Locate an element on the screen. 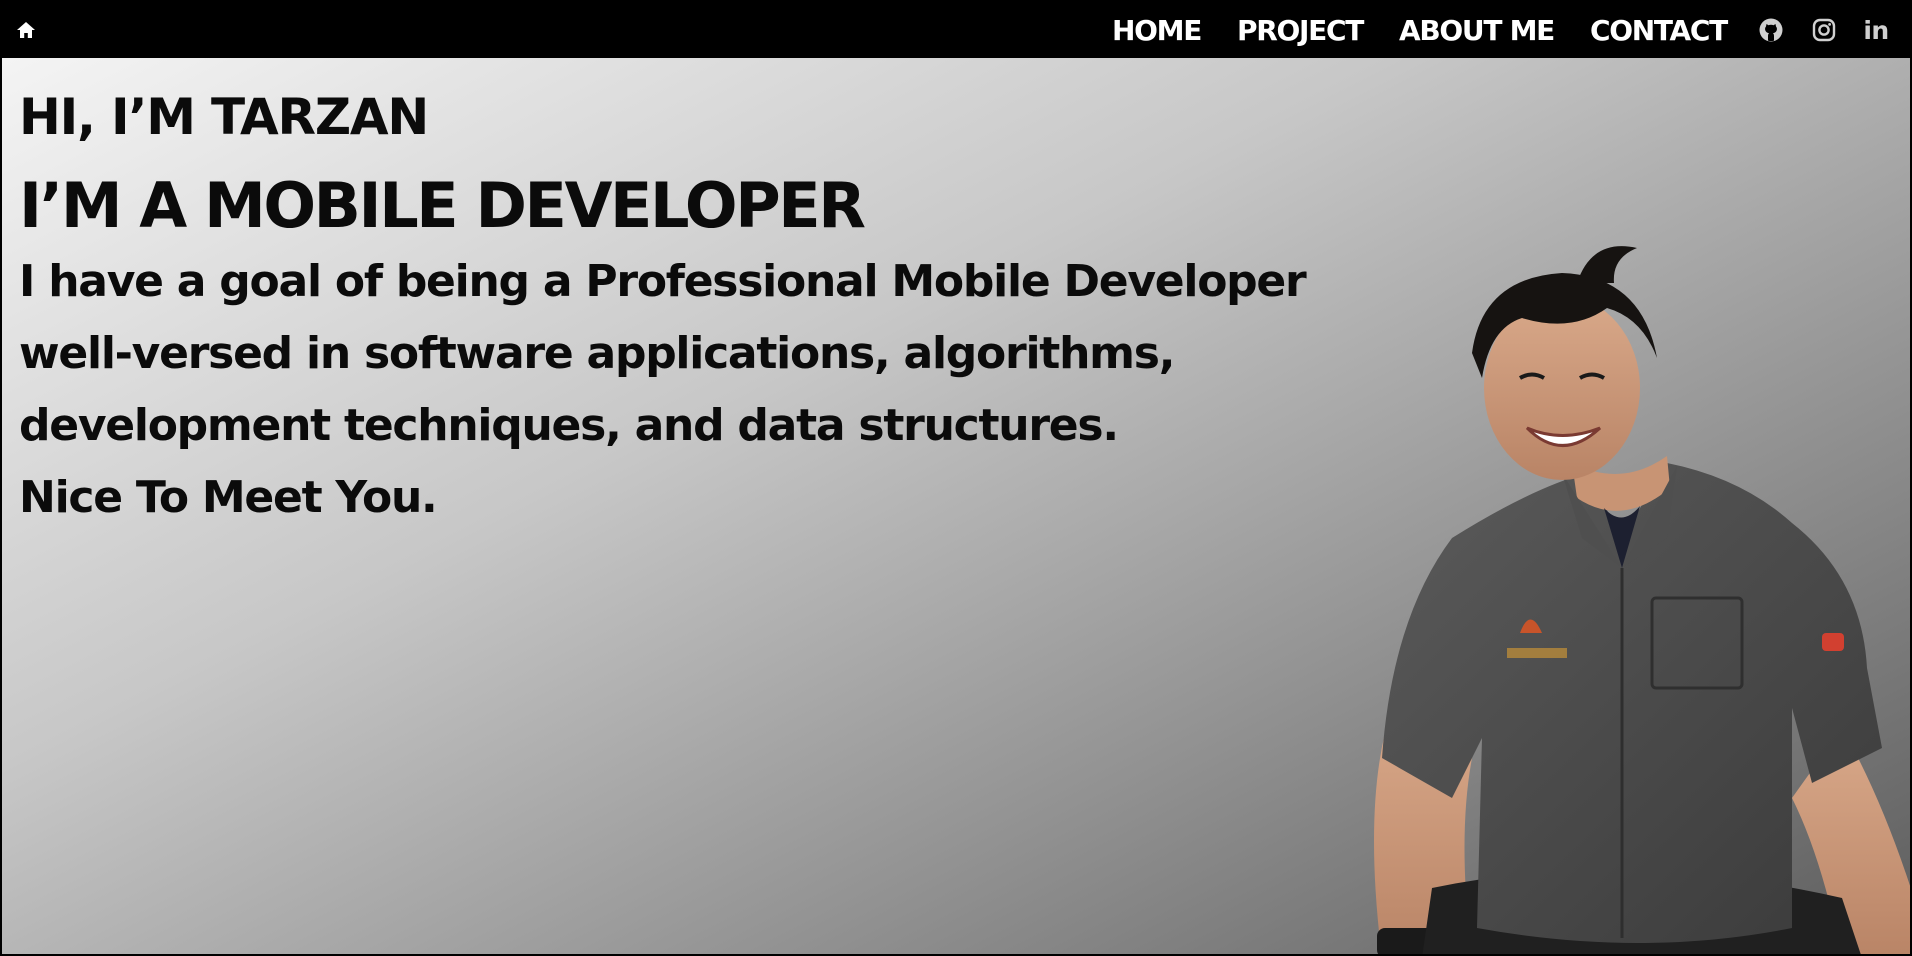 This screenshot has height=956, width=1912. bio-line: Nice To Meet You. is located at coordinates (228, 497).